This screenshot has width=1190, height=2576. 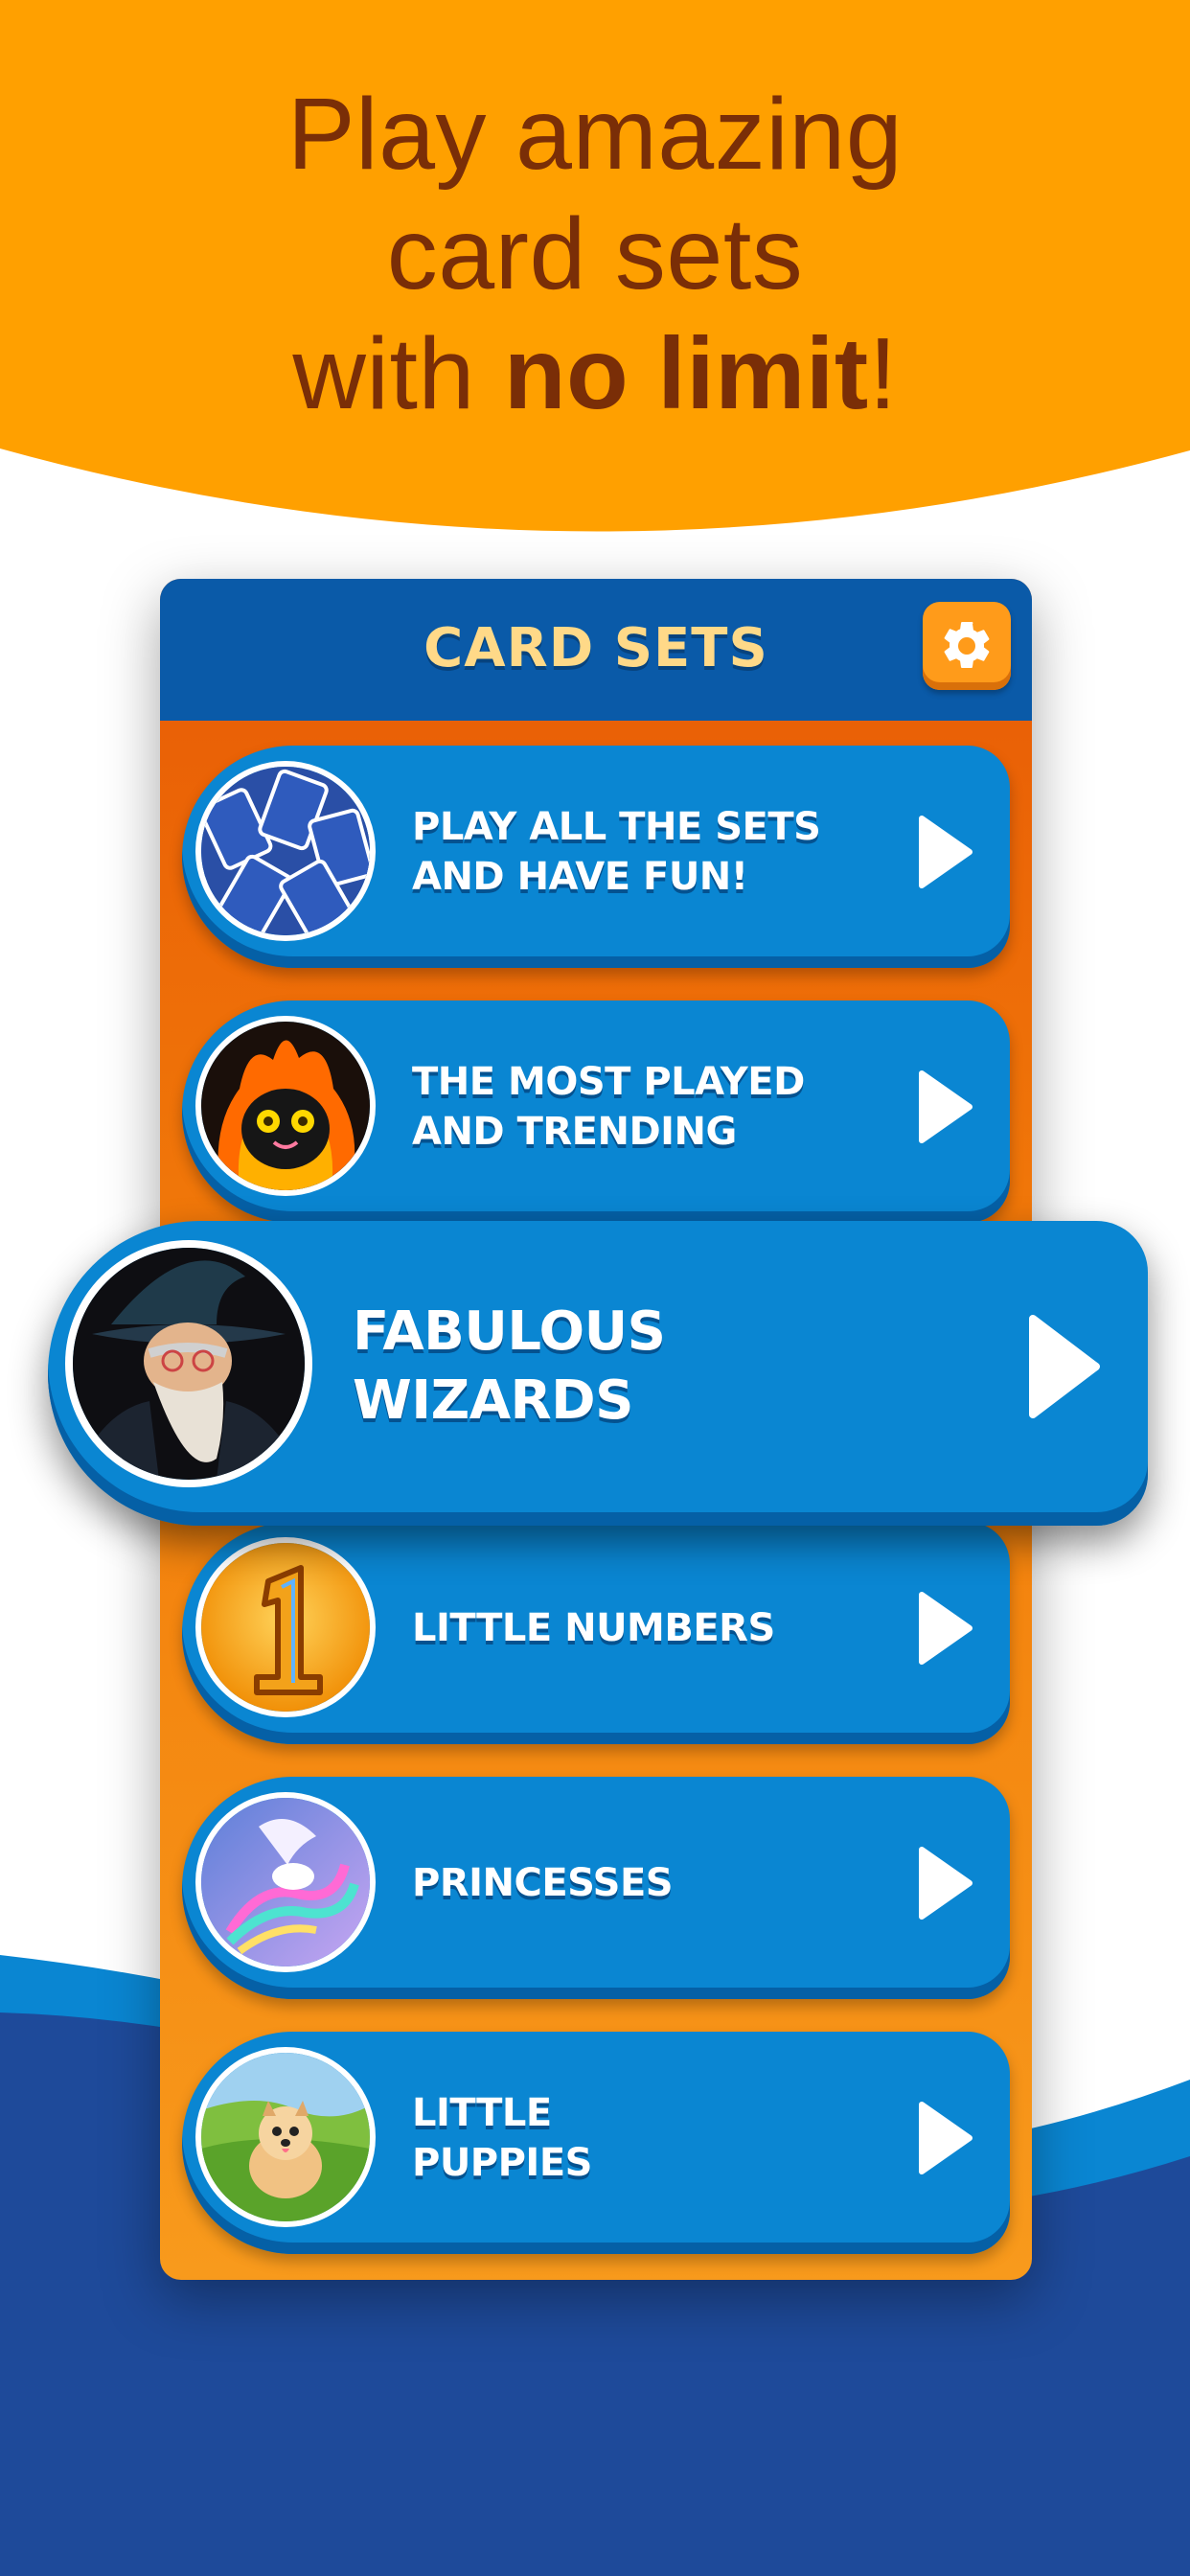 I want to click on card-set-label: THE MOST PLAYED AND TRENDING, so click(x=608, y=1107).